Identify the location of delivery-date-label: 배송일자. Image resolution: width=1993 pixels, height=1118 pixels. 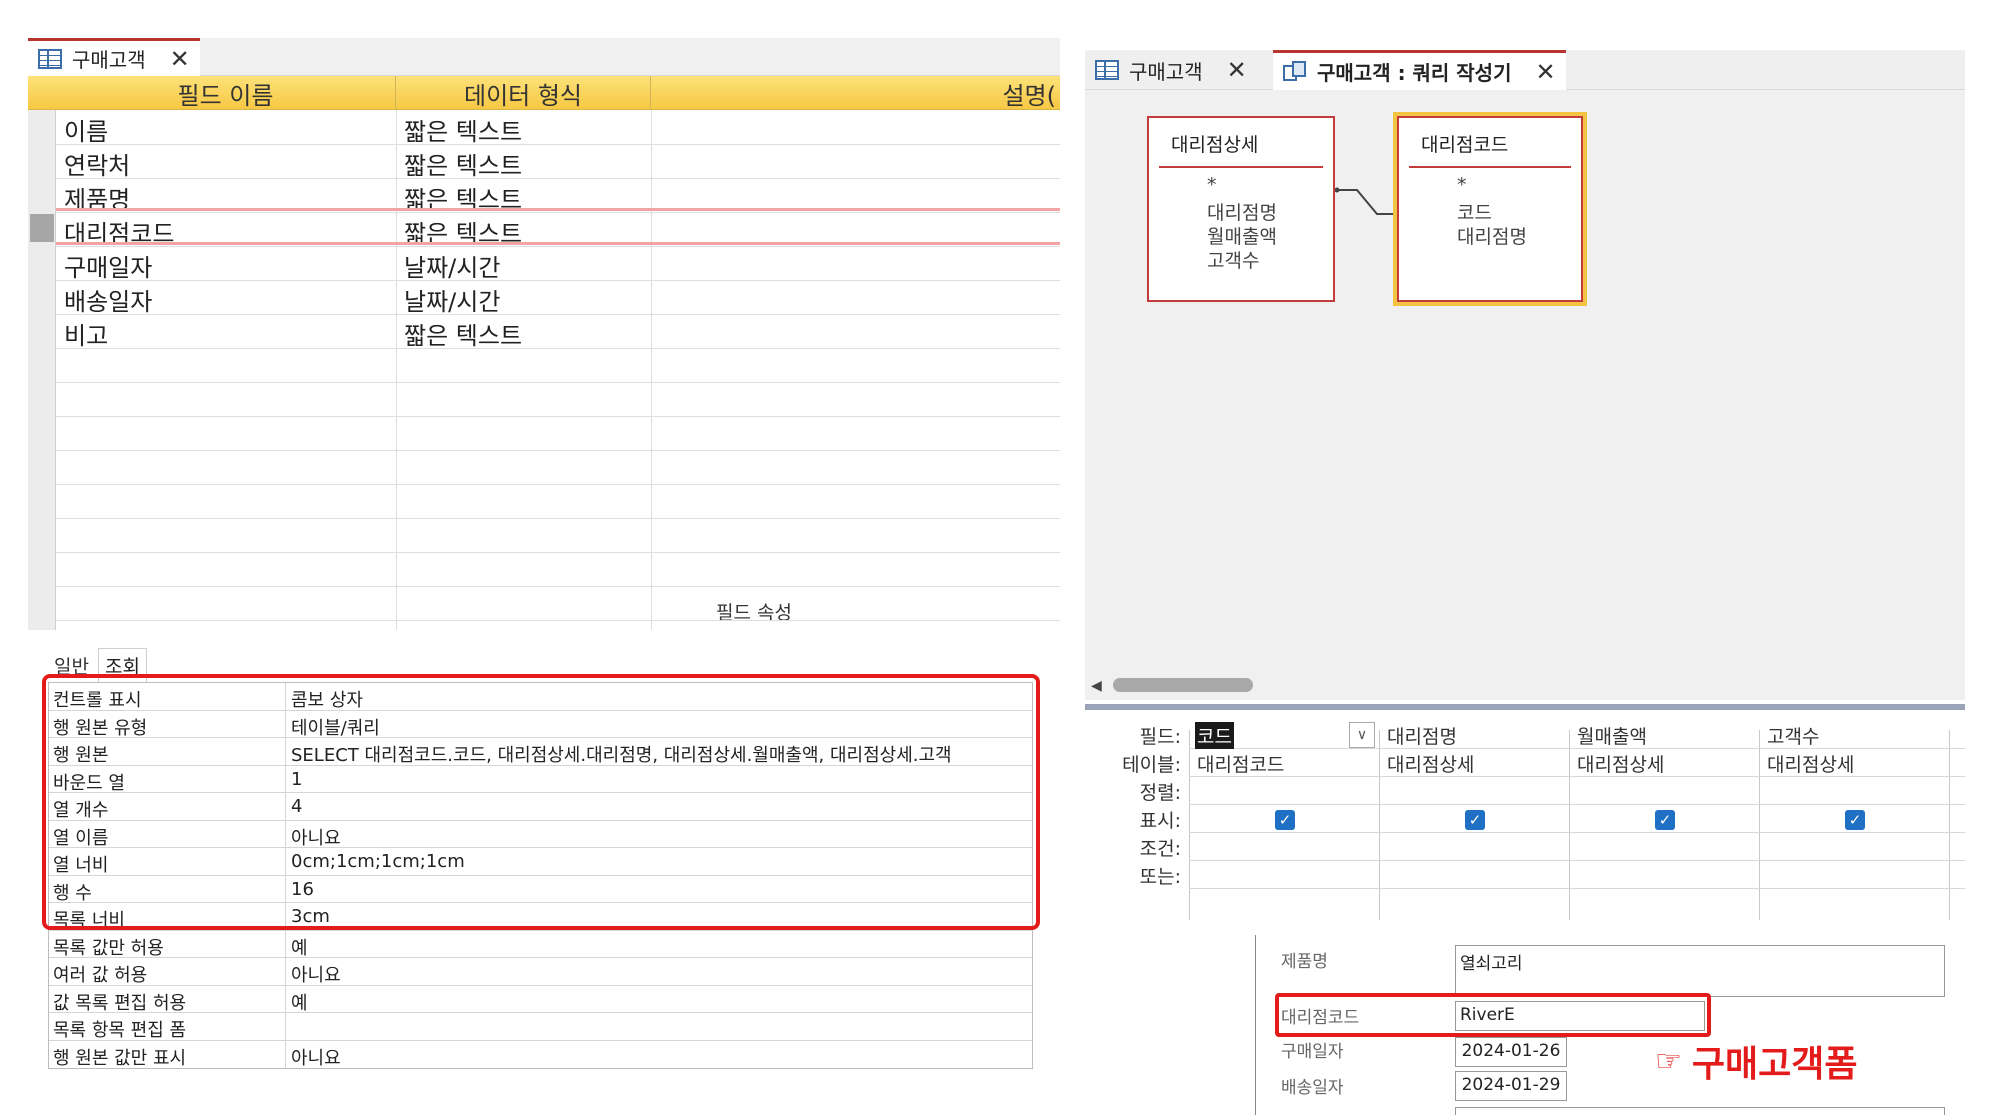
(1312, 1088).